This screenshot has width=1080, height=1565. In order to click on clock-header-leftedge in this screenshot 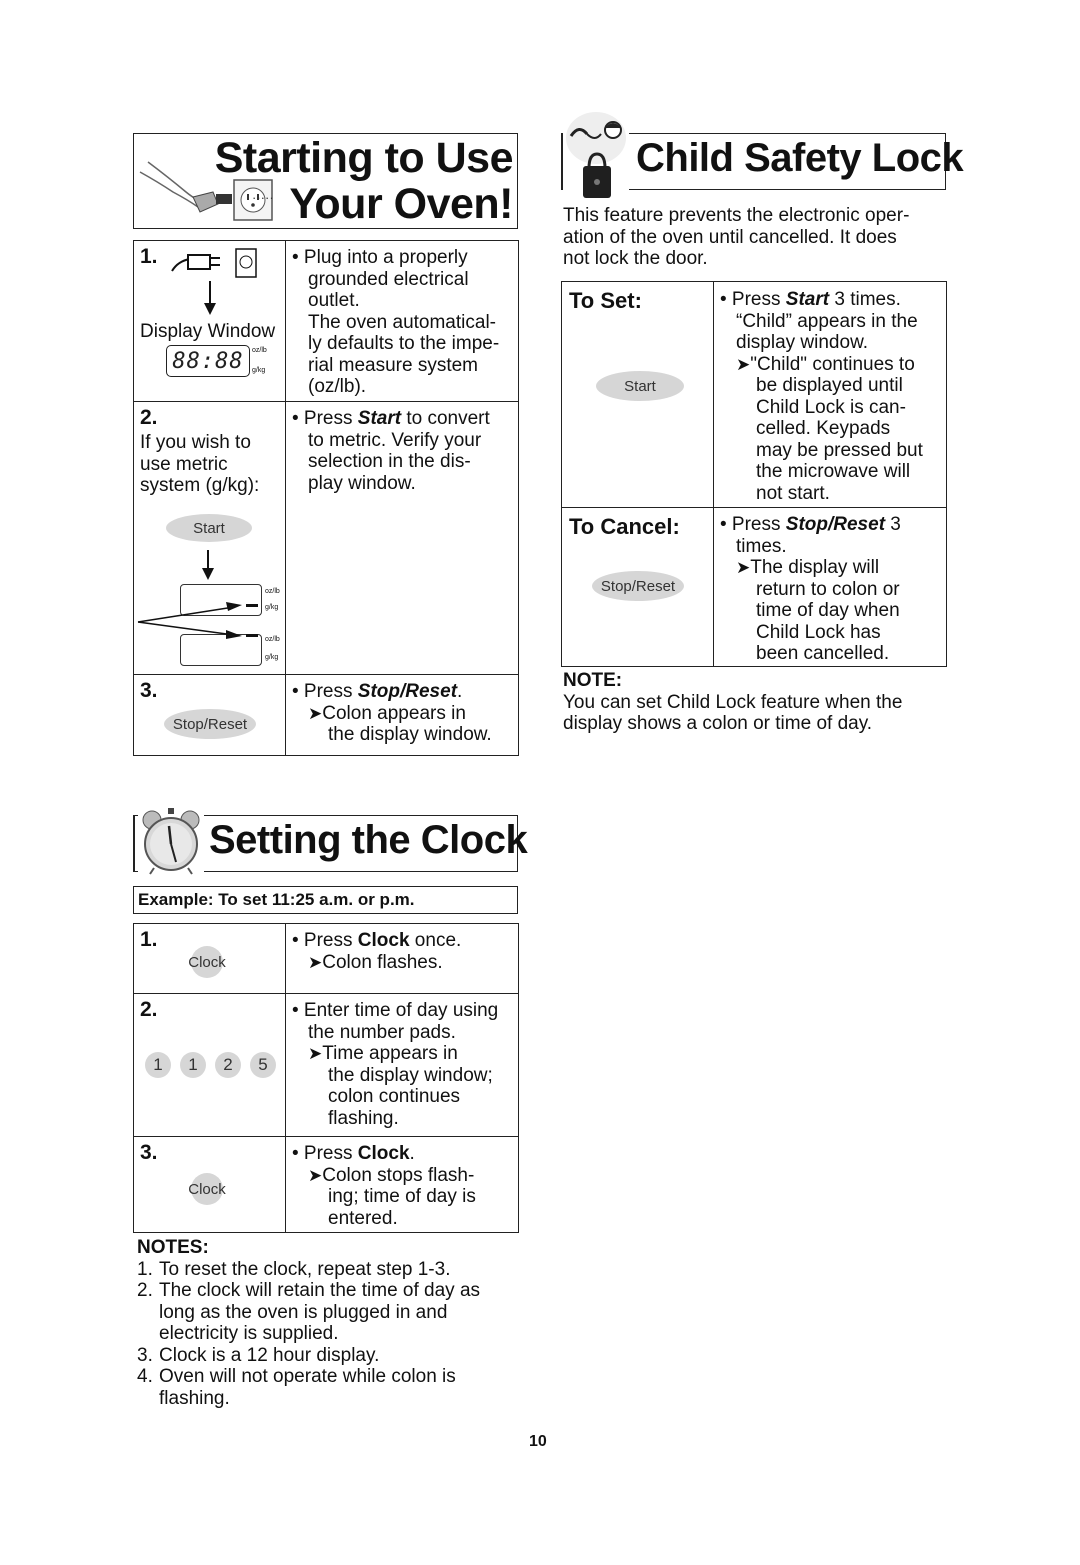, I will do `click(134, 843)`.